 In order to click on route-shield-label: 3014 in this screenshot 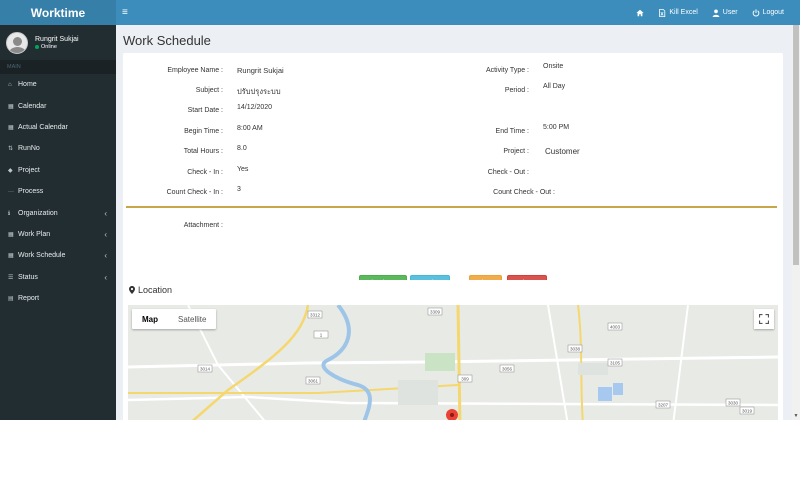, I will do `click(205, 369)`.